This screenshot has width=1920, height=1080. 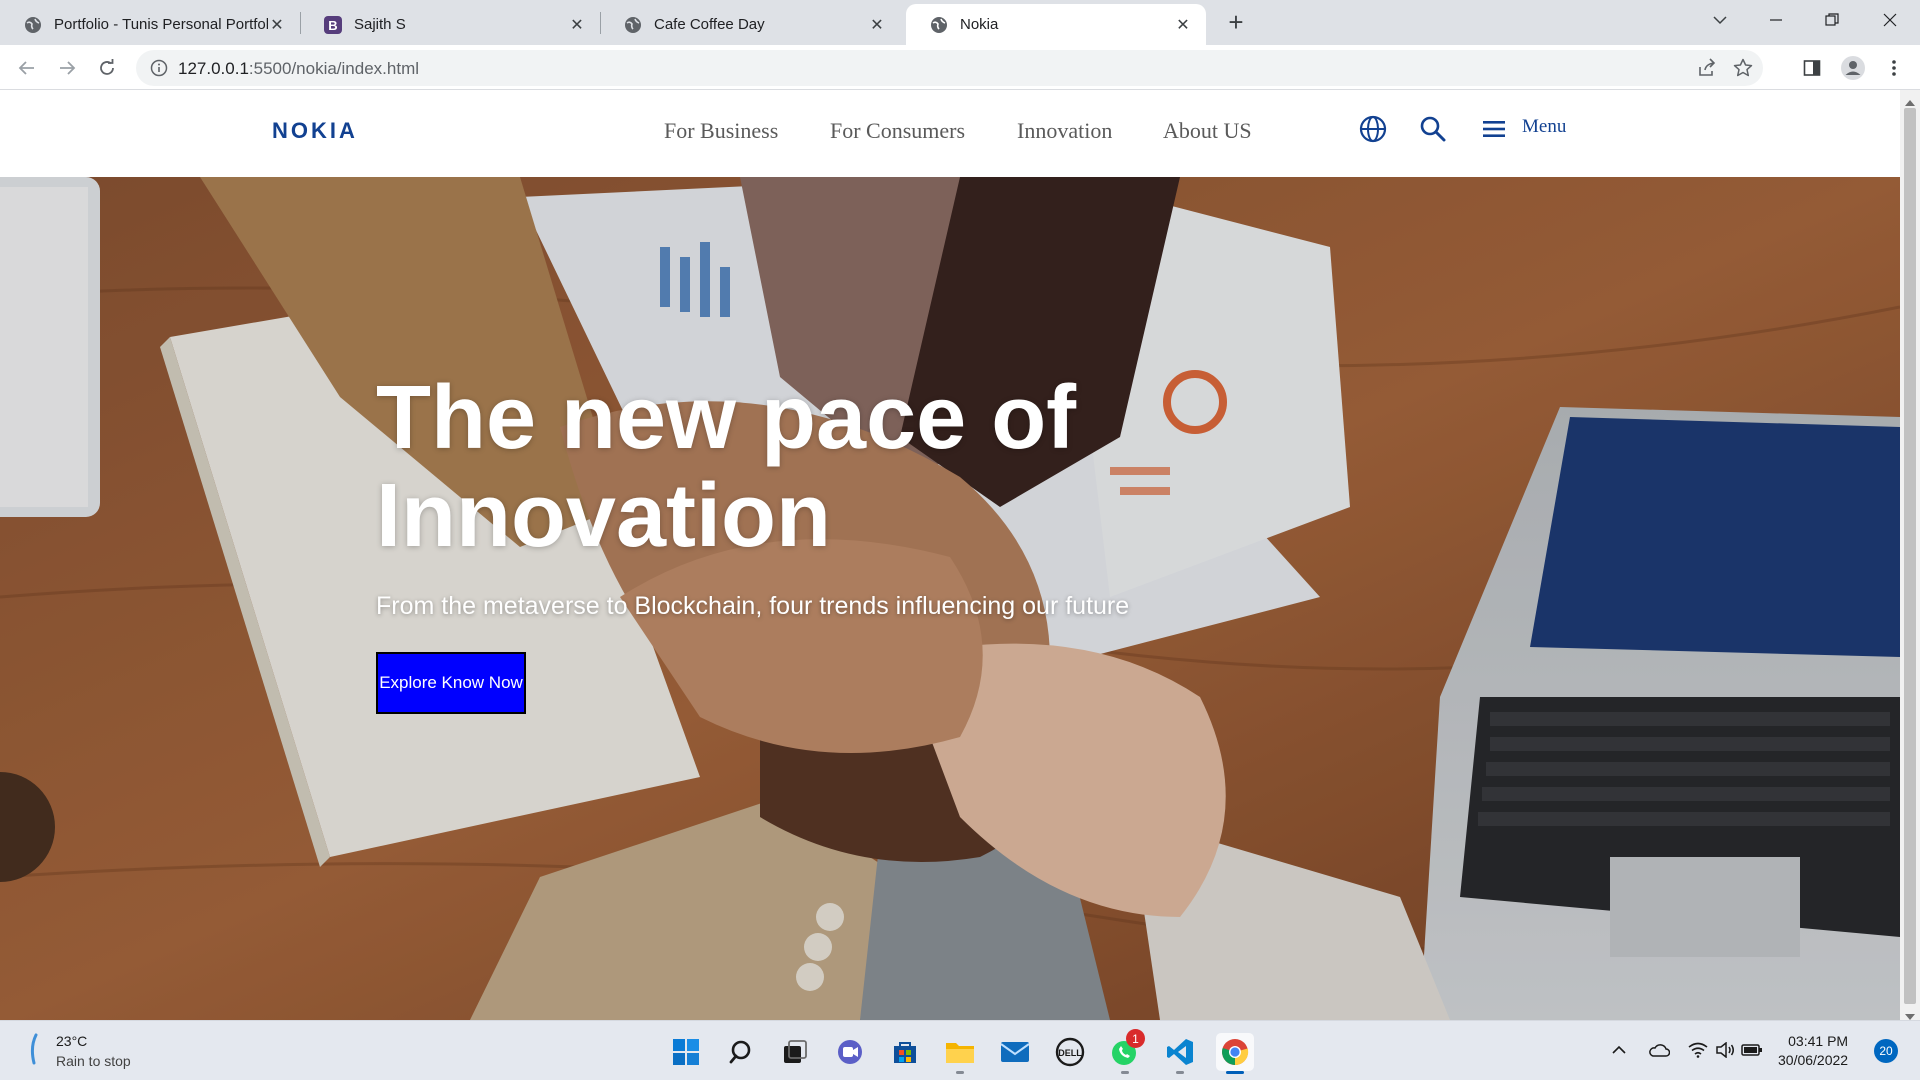 What do you see at coordinates (603, 516) in the screenshot?
I see `hero-title-line2: Innovation` at bounding box center [603, 516].